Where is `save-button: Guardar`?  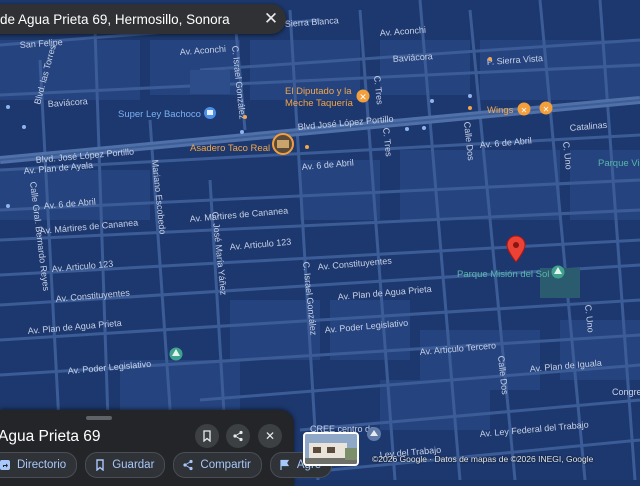
save-button: Guardar is located at coordinates (125, 465).